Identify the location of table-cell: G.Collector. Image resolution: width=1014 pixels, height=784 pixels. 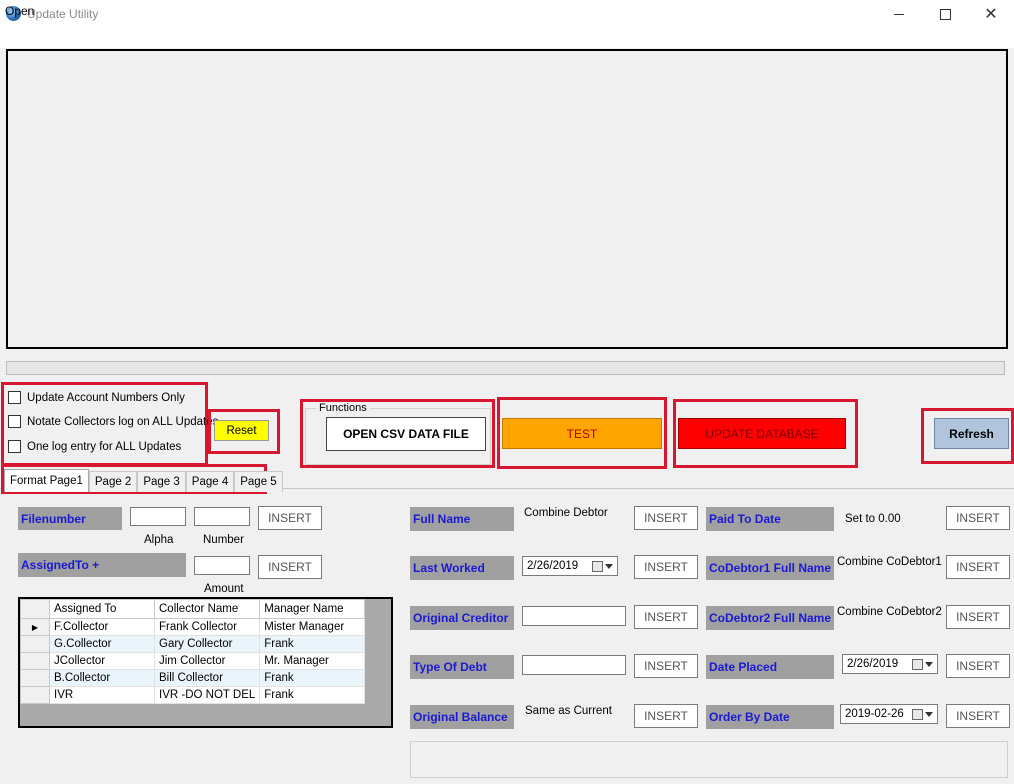
(102, 644).